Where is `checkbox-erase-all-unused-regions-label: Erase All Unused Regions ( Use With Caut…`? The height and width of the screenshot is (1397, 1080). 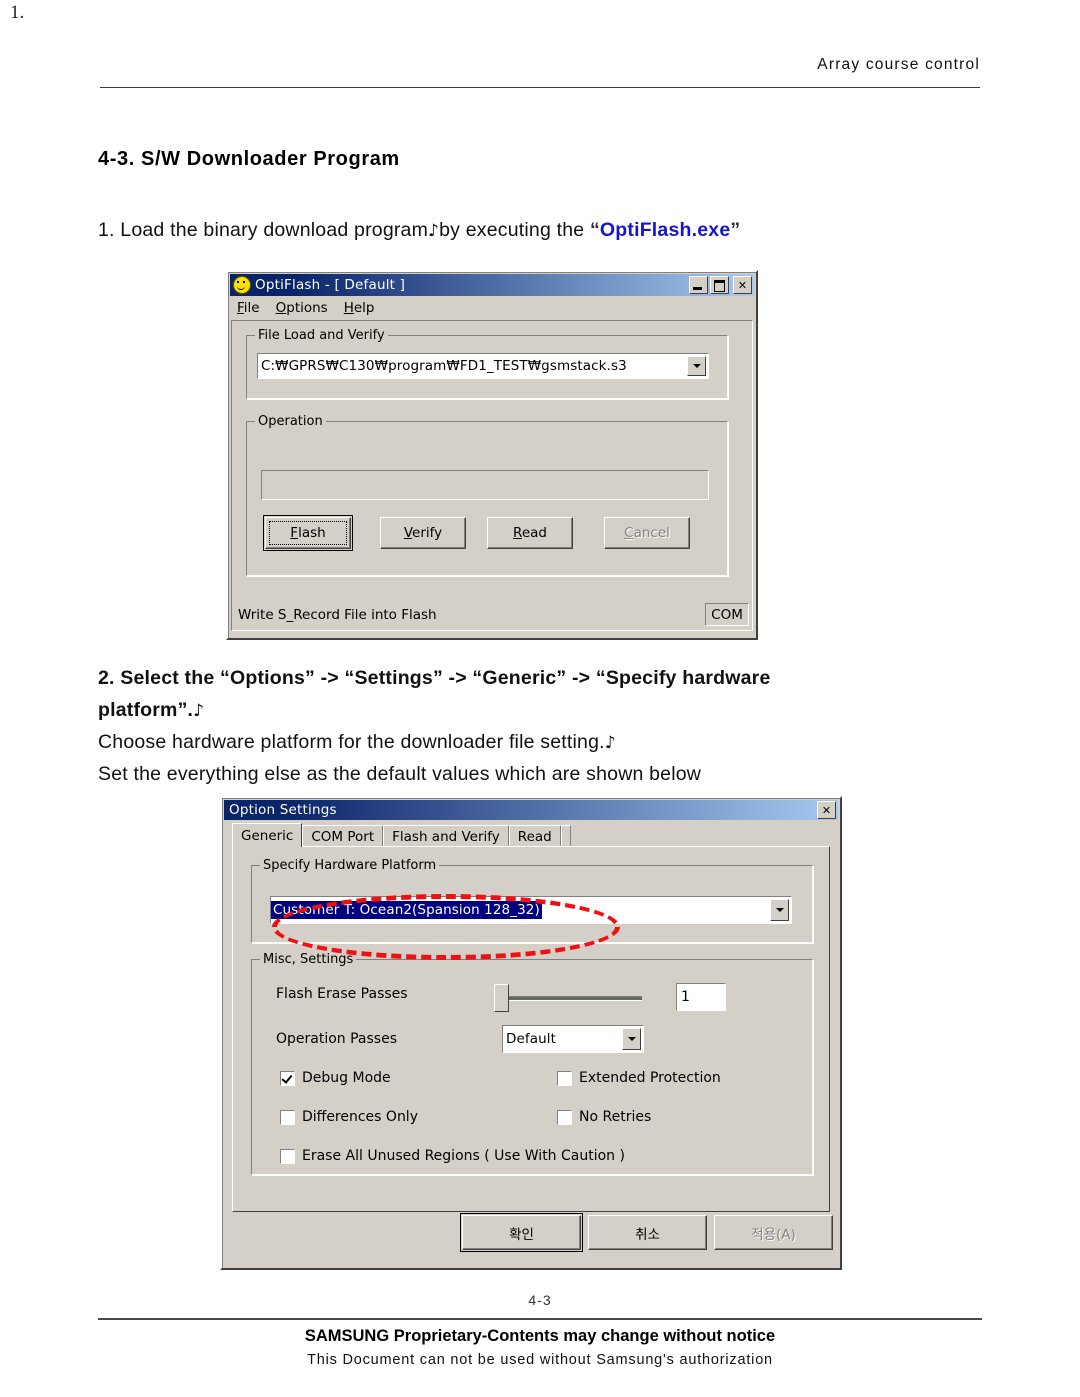
checkbox-erase-all-unused-regions-label: Erase All Unused Regions ( Use With Caut… is located at coordinates (463, 1156).